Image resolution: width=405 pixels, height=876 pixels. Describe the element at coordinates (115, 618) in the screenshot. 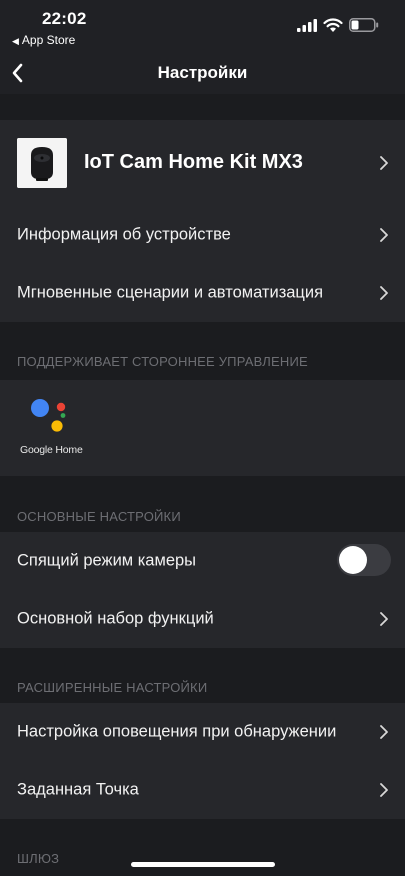

I see `basic-features-label: Основной набор функций` at that location.